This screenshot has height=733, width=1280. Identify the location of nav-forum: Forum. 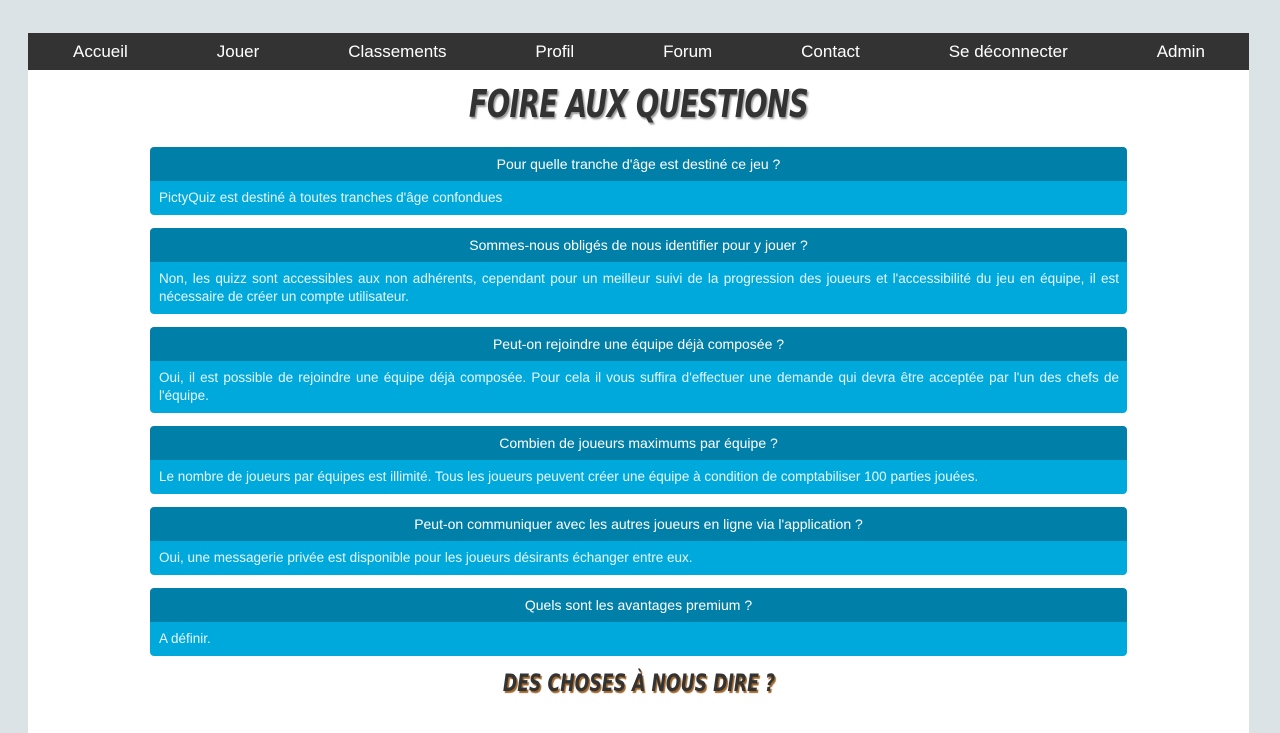
(687, 52).